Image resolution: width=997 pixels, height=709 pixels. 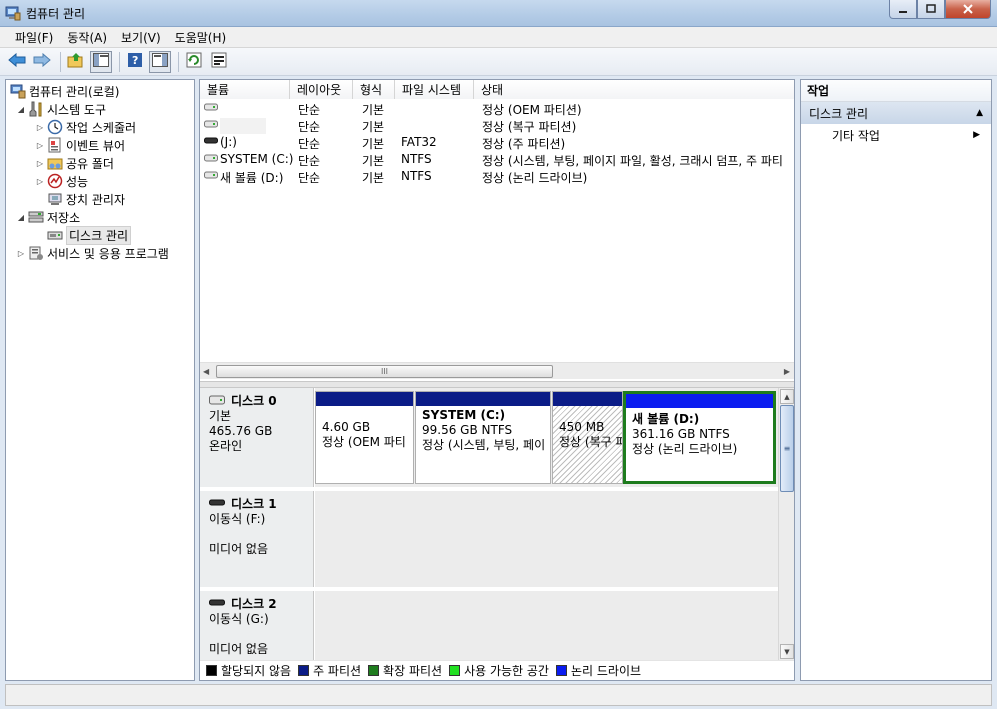 What do you see at coordinates (979, 113) in the screenshot?
I see `collapse-up-icon: ▲` at bounding box center [979, 113].